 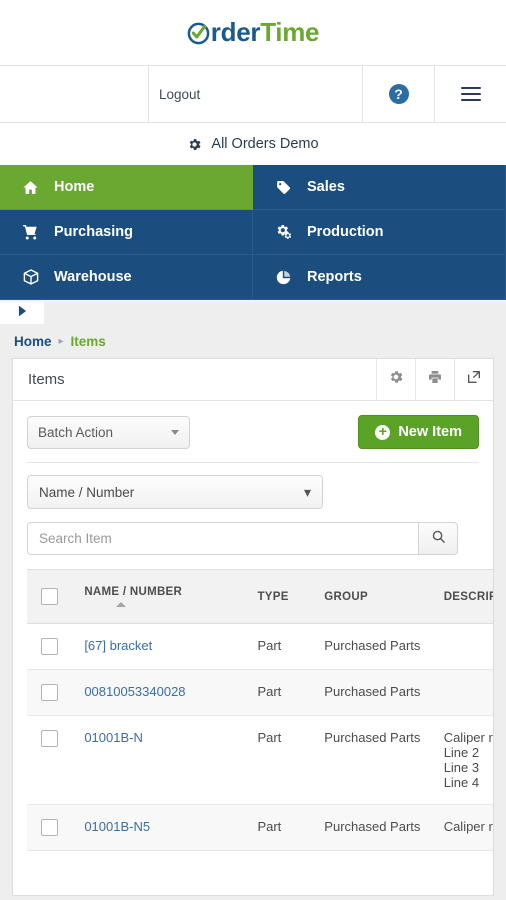 I want to click on column-header-name: NAME / NUMBER, so click(x=171, y=596).